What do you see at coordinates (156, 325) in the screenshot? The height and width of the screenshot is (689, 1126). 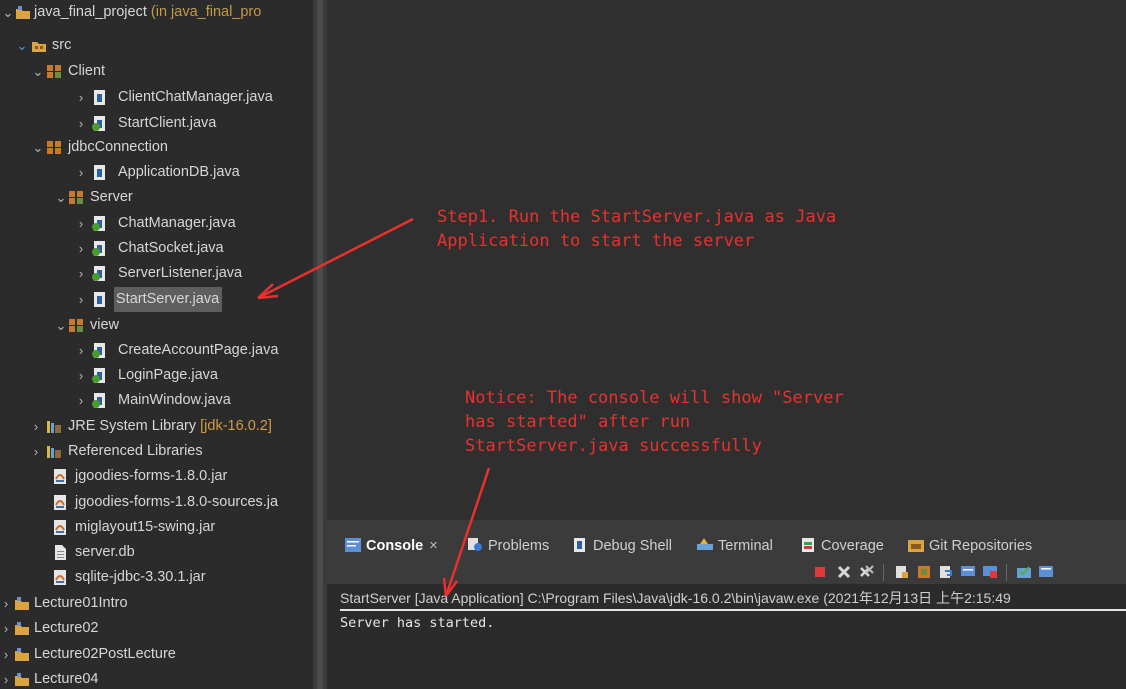 I see `tree-item-package-view: ⌄ view` at bounding box center [156, 325].